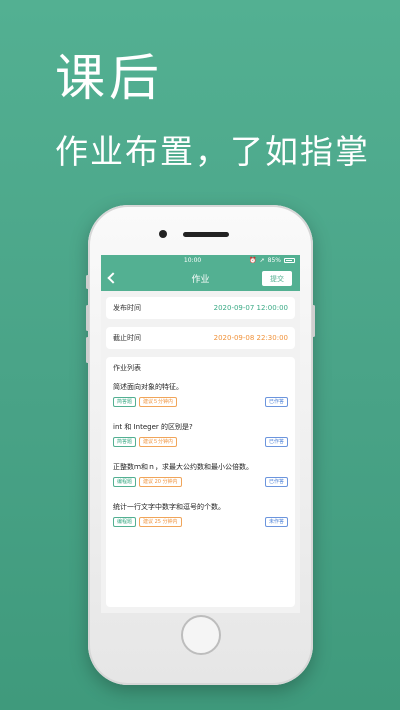 The image size is (400, 710). I want to click on mute-switch, so click(87, 282).